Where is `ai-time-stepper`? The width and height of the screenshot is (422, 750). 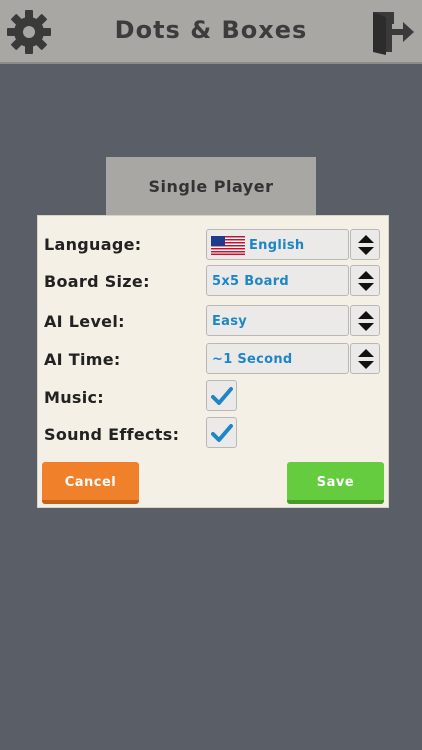 ai-time-stepper is located at coordinates (365, 358).